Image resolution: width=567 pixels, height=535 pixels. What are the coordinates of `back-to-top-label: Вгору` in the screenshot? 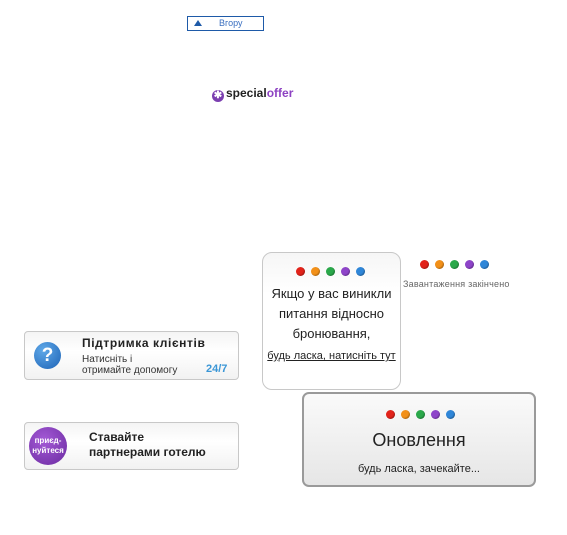 It's located at (231, 23).